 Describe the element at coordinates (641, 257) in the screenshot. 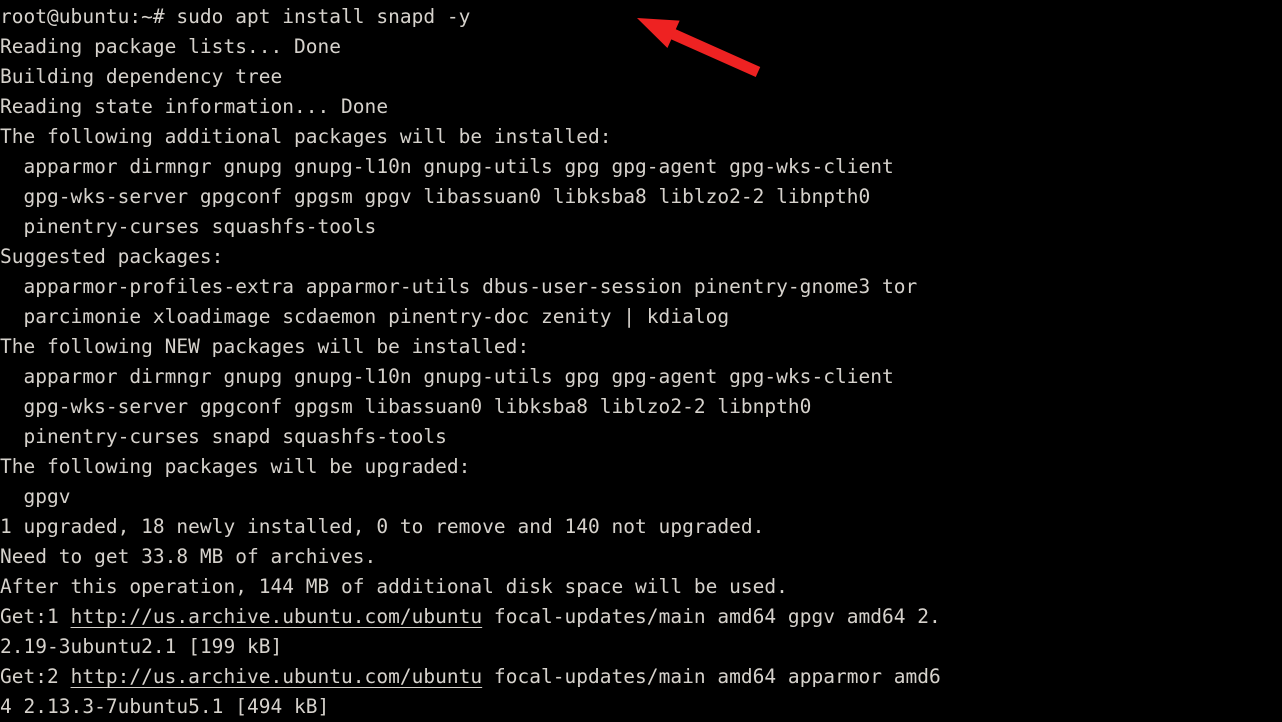

I see `output-line: Suggested packages:` at that location.